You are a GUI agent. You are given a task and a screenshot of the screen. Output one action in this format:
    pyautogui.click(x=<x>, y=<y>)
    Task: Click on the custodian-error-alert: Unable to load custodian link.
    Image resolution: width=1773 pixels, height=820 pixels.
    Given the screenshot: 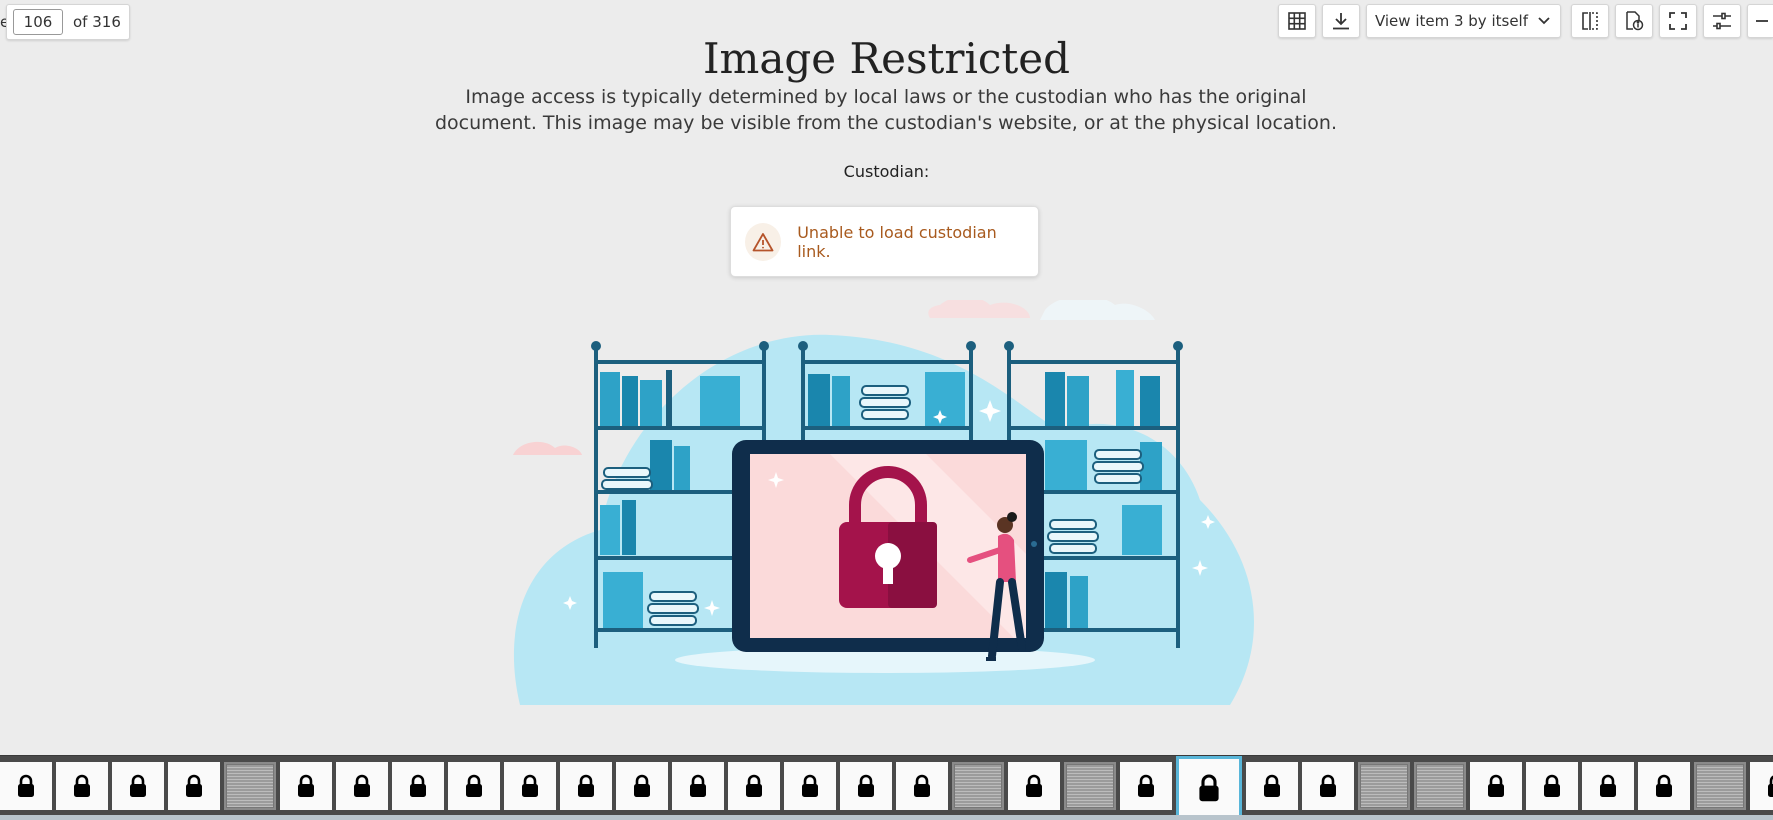 What is the action you would take?
    pyautogui.click(x=884, y=241)
    